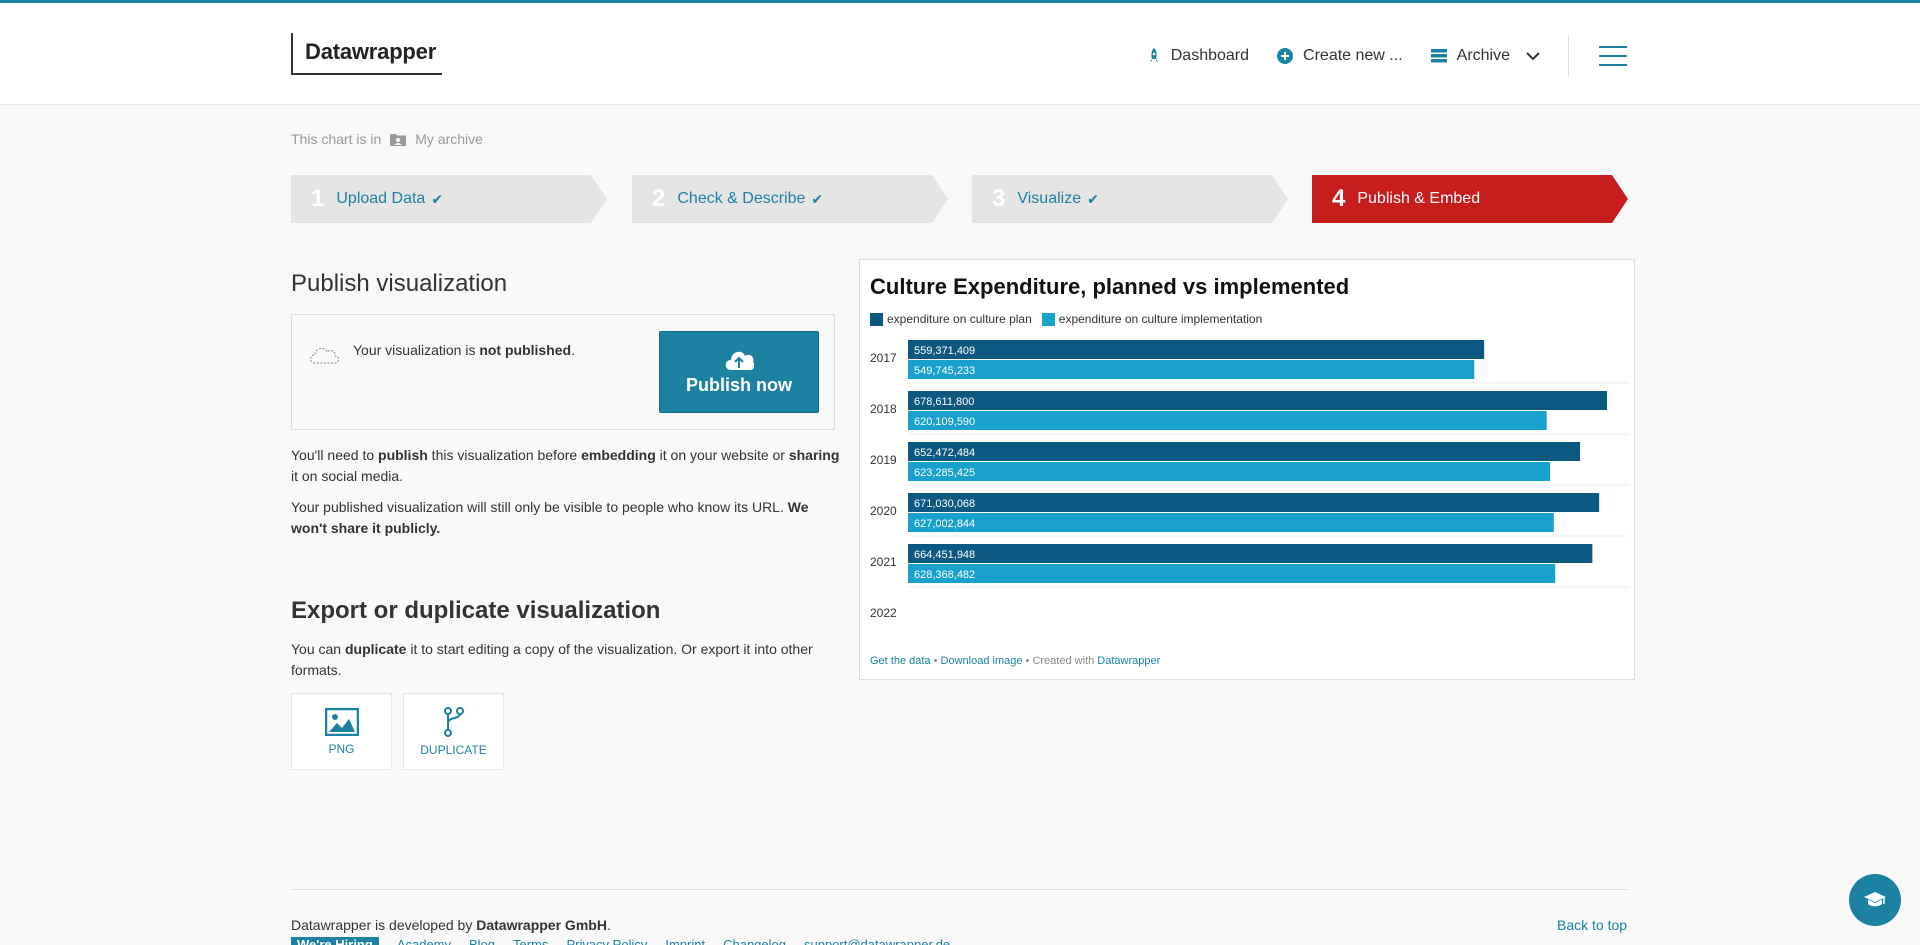 This screenshot has width=1920, height=945. I want to click on data-label-2021-series-2: 628,368,482, so click(944, 575).